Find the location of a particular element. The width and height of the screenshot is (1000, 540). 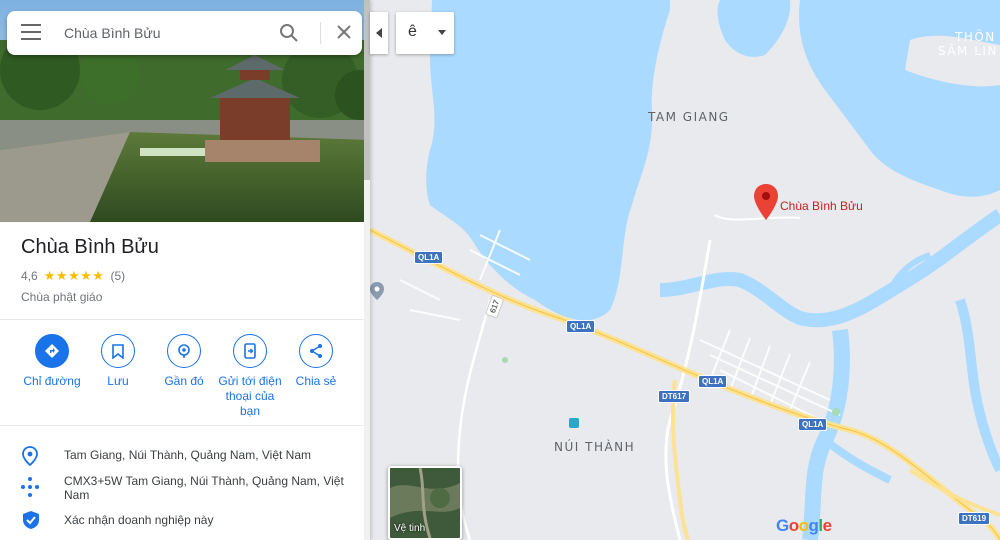

collapse-panel-button is located at coordinates (379, 33).